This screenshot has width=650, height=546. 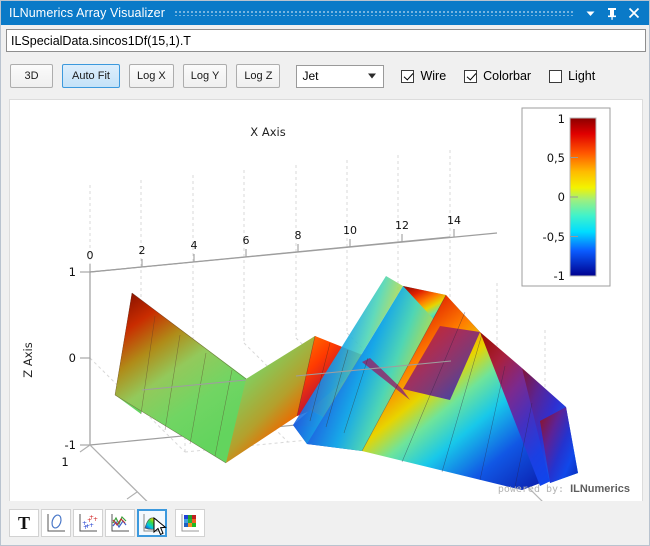 What do you see at coordinates (634, 13) in the screenshot?
I see `close-icon` at bounding box center [634, 13].